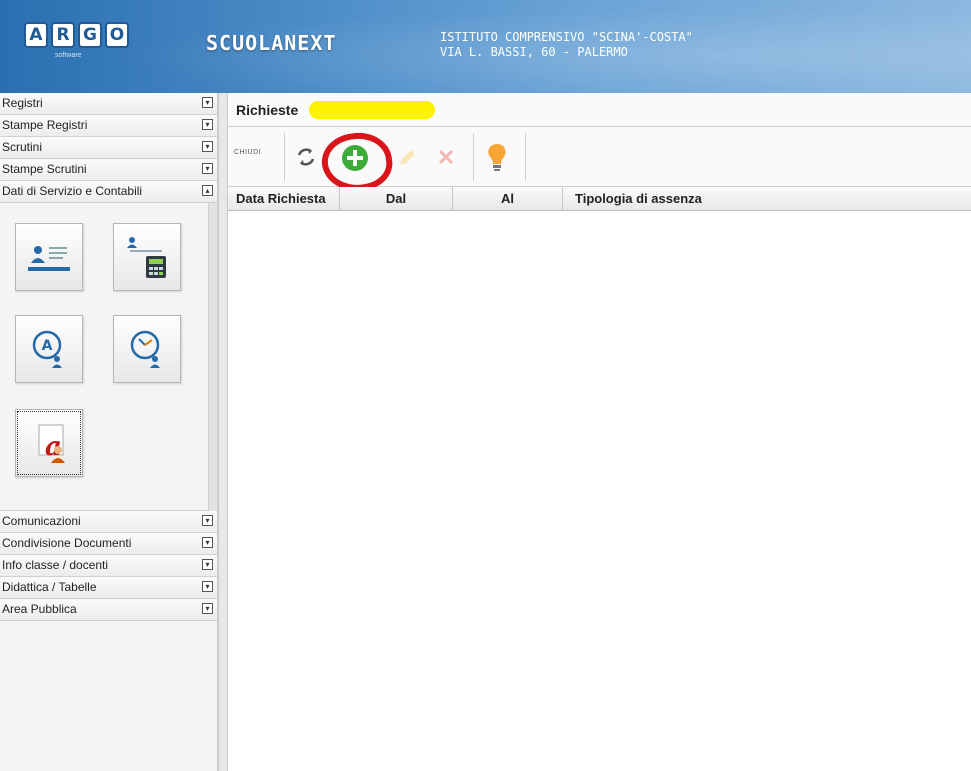  I want to click on close-button: CHIUDI, so click(247, 152).